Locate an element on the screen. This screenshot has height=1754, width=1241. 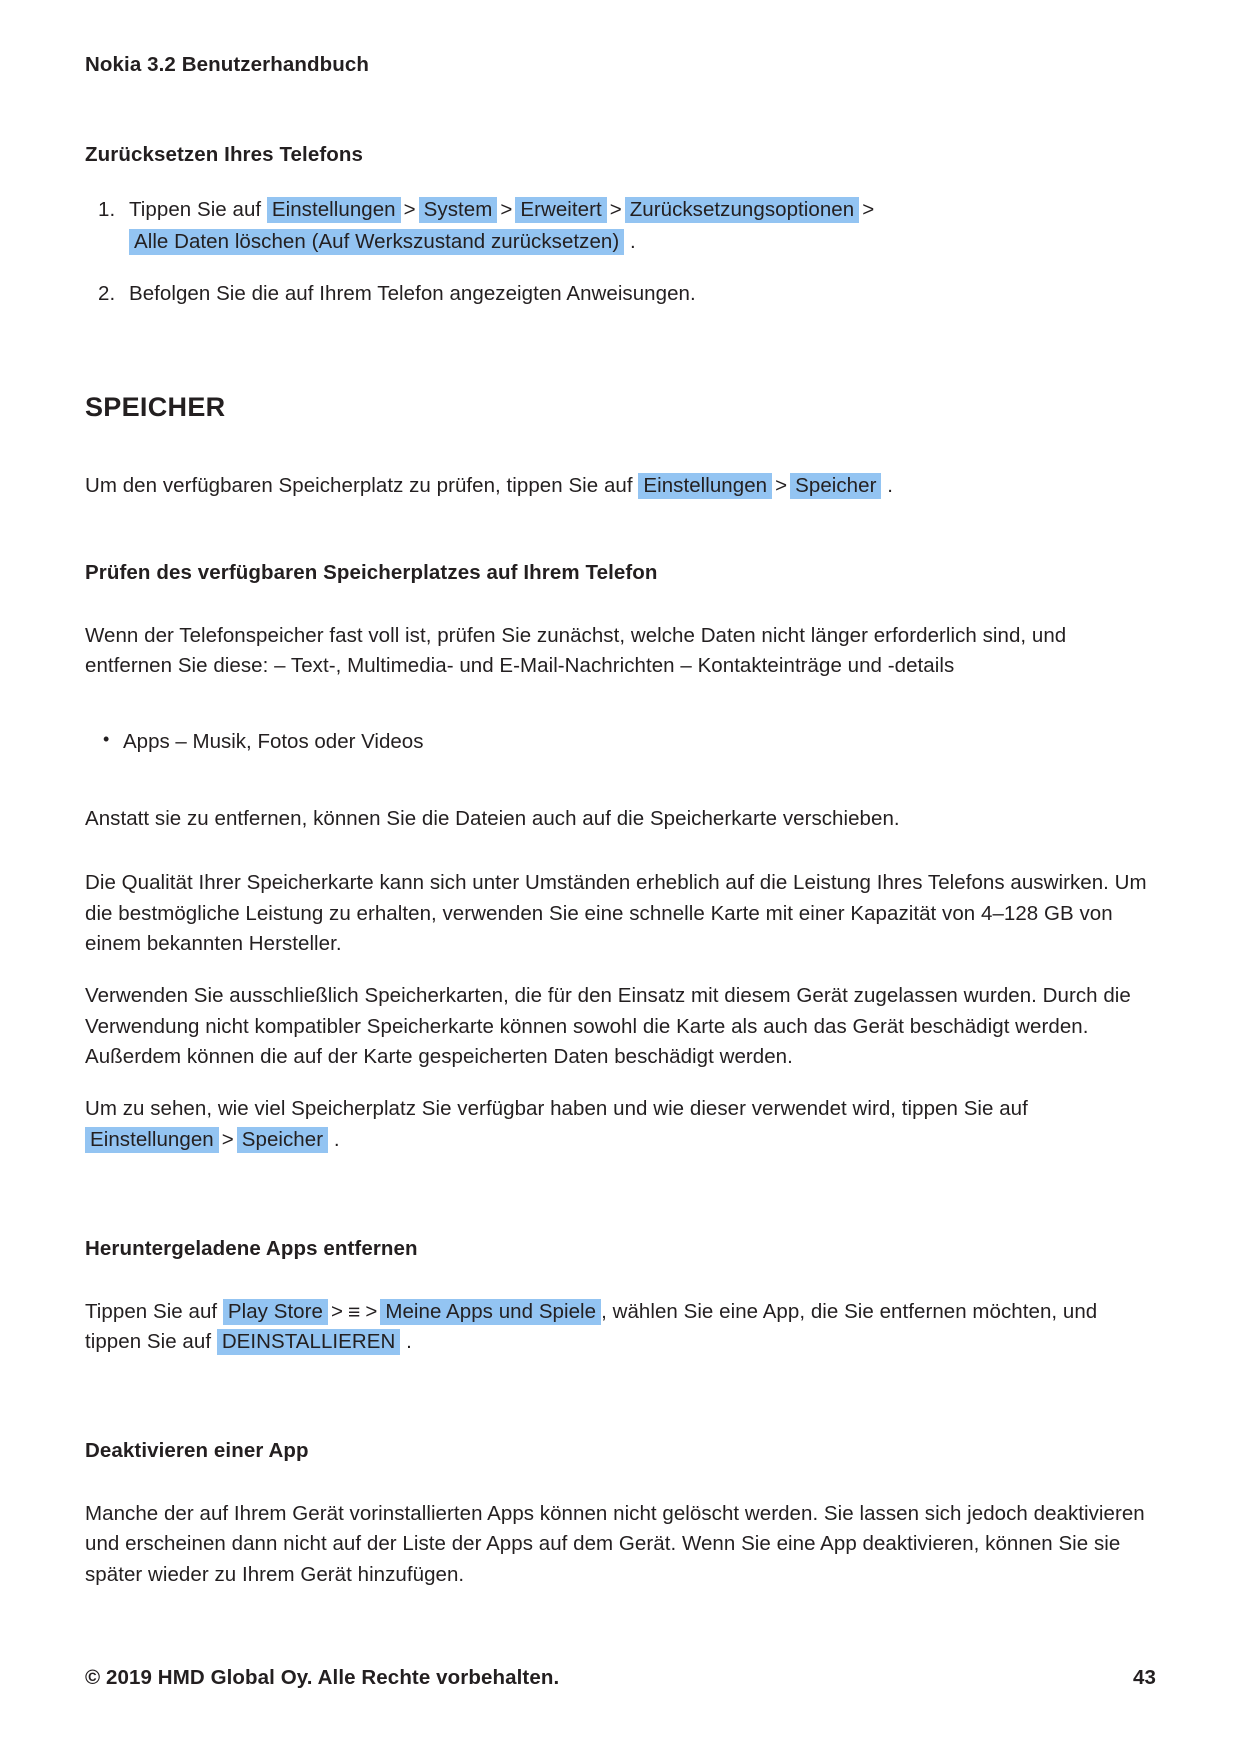
list-item: Apps – Musik, Fotos oder Videos is located at coordinates (629, 742).